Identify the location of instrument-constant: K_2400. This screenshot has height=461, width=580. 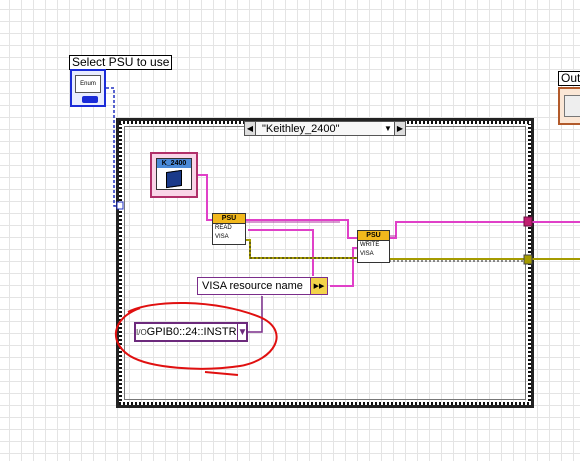
(174, 175).